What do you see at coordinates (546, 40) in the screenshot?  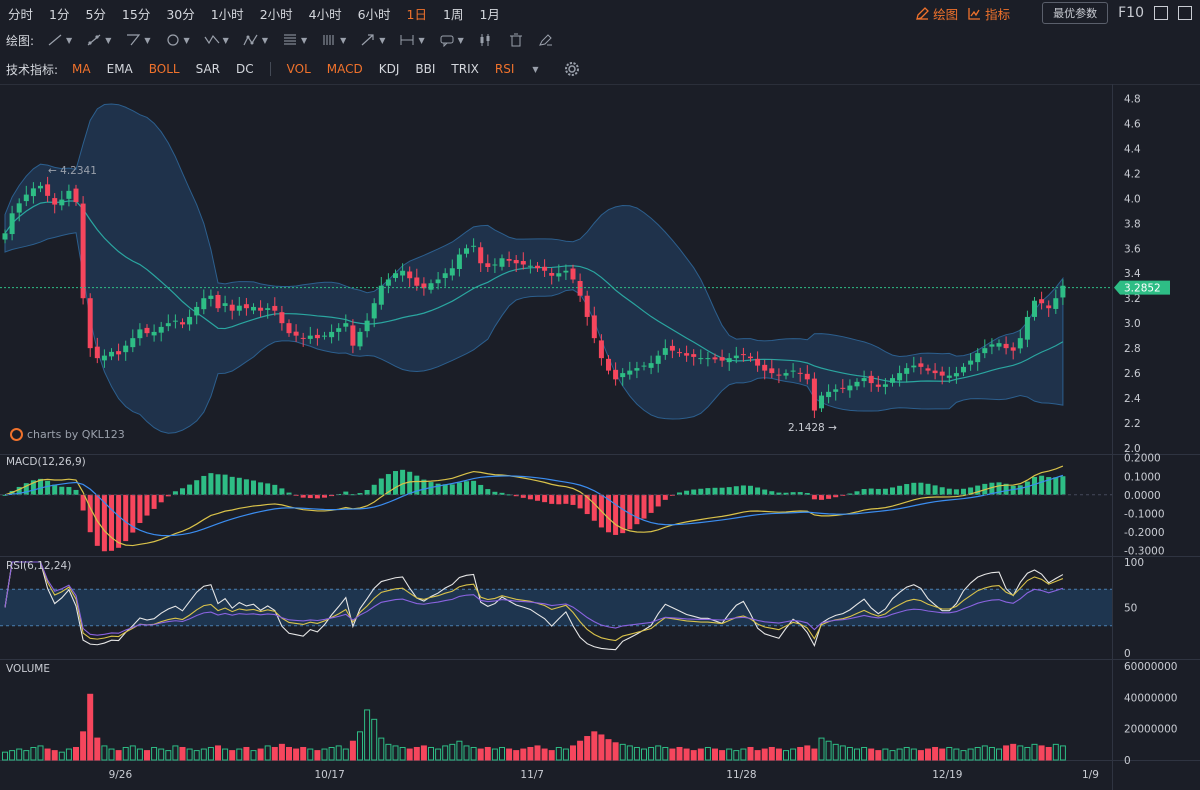 I see `clear-tool` at bounding box center [546, 40].